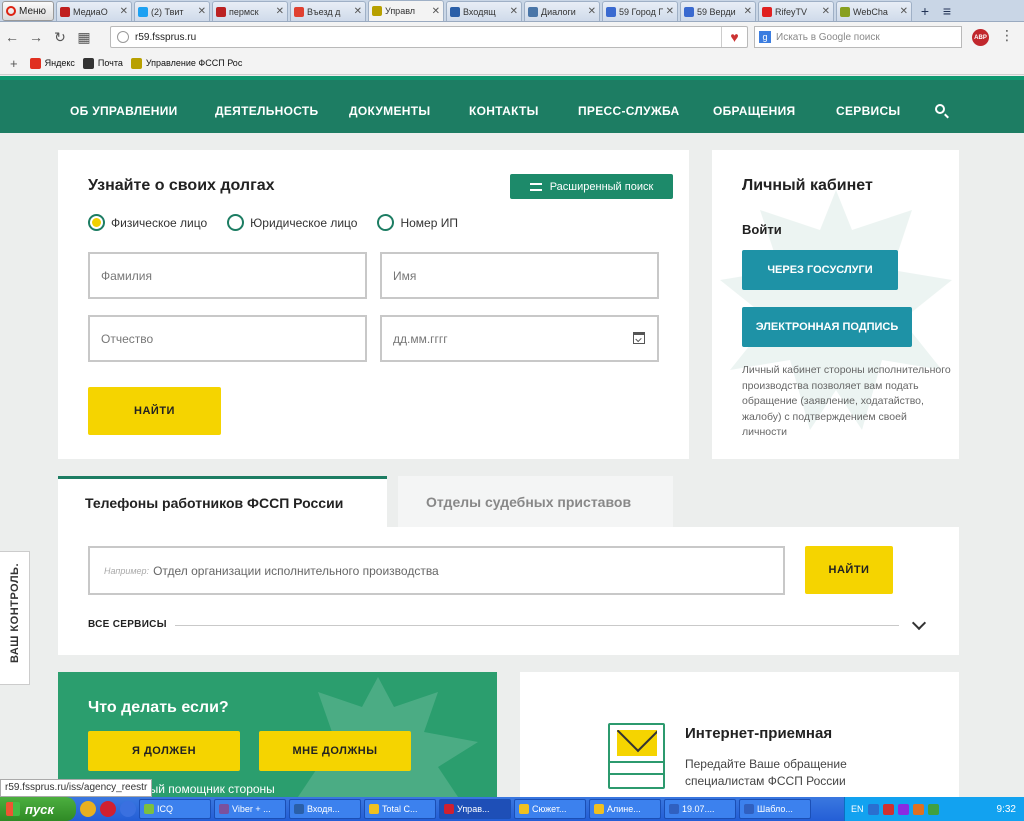  Describe the element at coordinates (535, 501) in the screenshot. I see `tab-bailiff-departments: Отделы судебных приставов` at that location.